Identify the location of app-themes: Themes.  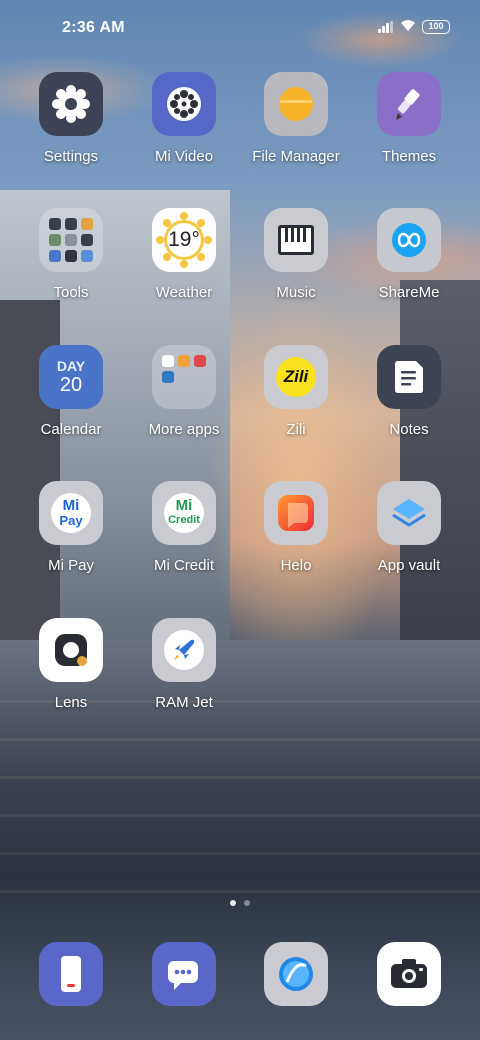
(409, 118).